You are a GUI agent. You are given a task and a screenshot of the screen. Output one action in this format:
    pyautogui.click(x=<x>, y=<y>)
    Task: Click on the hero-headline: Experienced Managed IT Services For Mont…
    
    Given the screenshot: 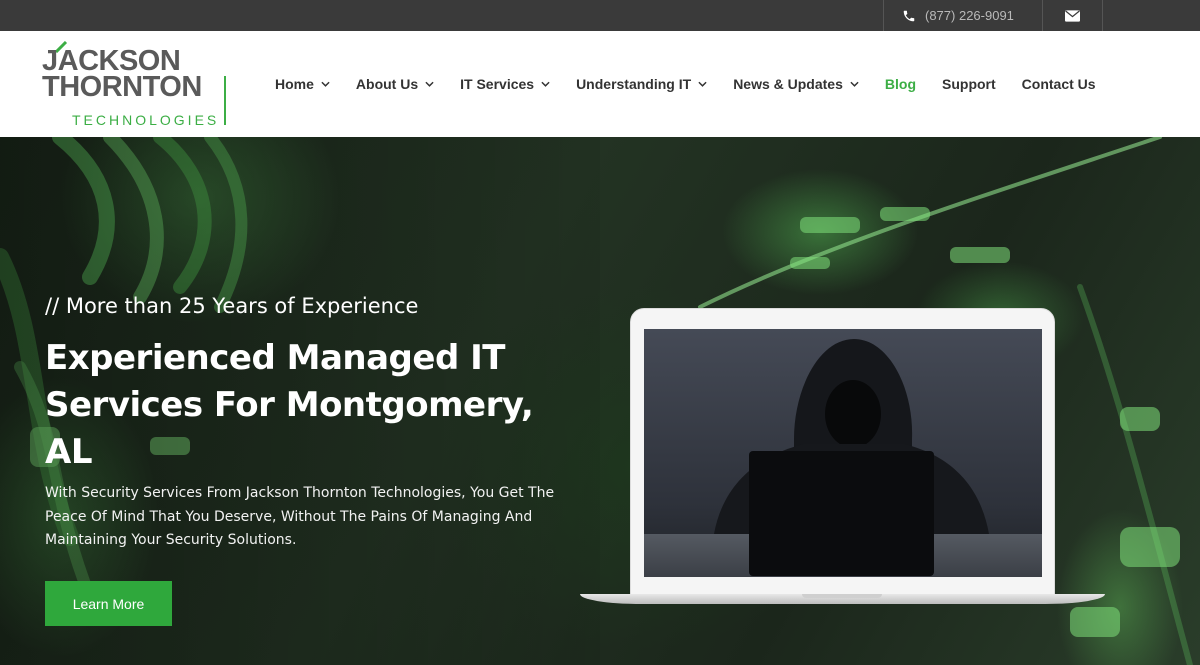 What is the action you would take?
    pyautogui.click(x=289, y=405)
    